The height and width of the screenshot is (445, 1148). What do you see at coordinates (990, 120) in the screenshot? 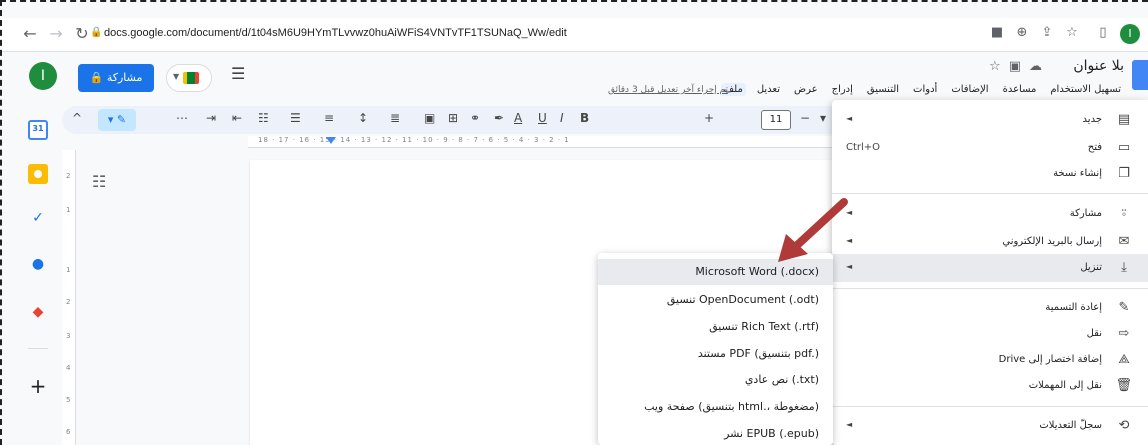
I see `menu-item-new: ▤ جديد ◄` at bounding box center [990, 120].